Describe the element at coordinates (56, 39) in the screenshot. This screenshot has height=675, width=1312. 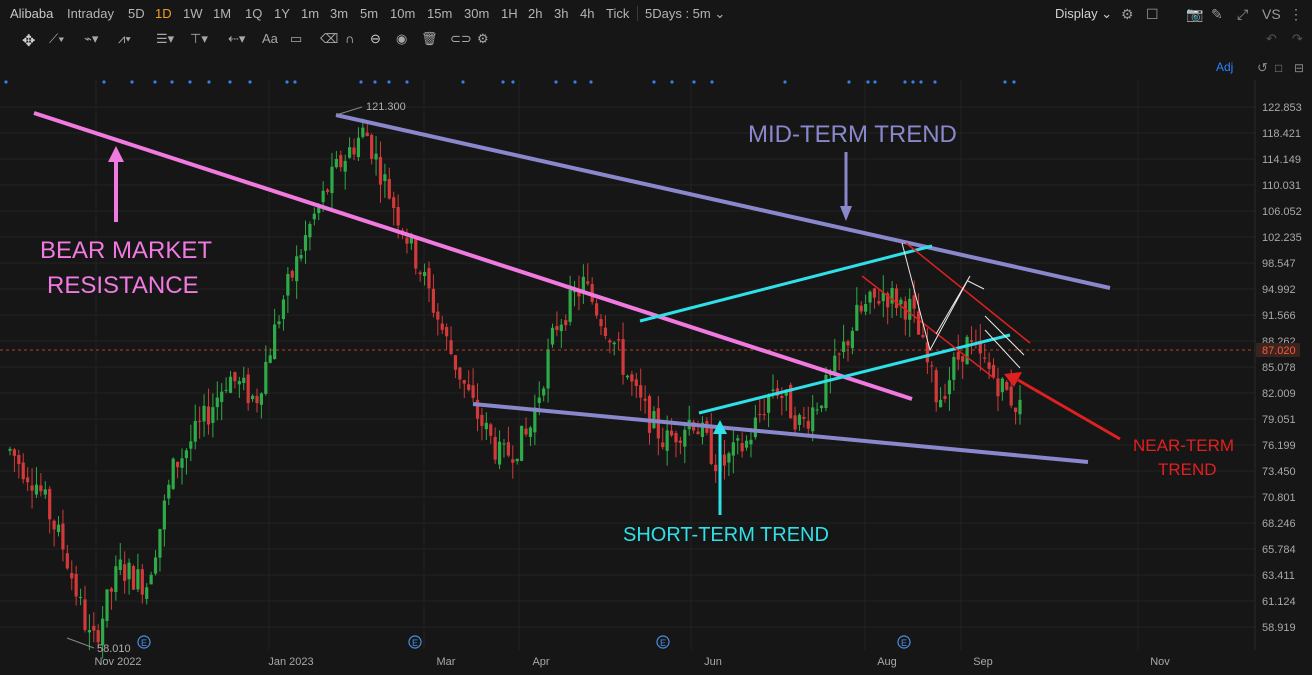
I see `trendline-tool-icon: ⟋▾` at that location.